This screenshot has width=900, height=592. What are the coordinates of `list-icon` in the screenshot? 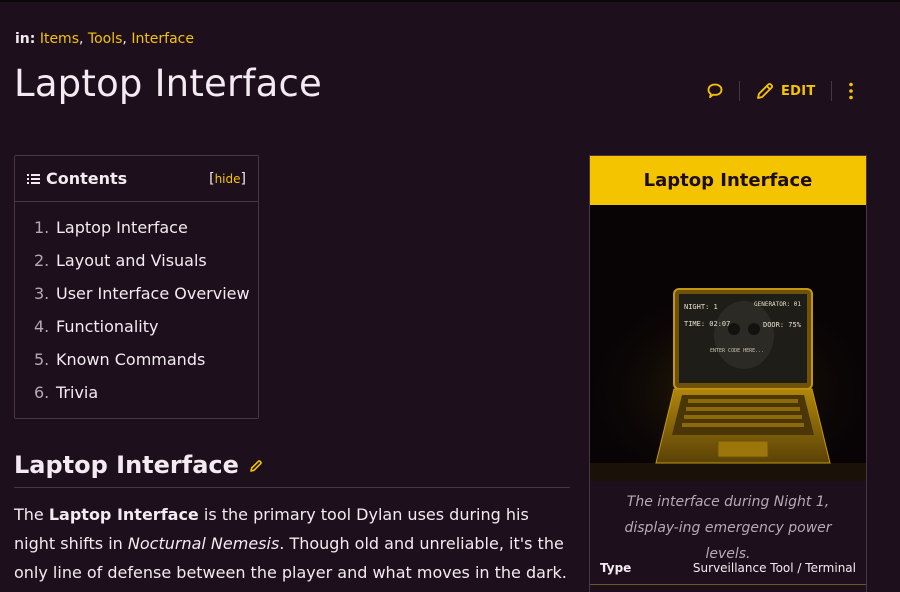 It's located at (33, 178).